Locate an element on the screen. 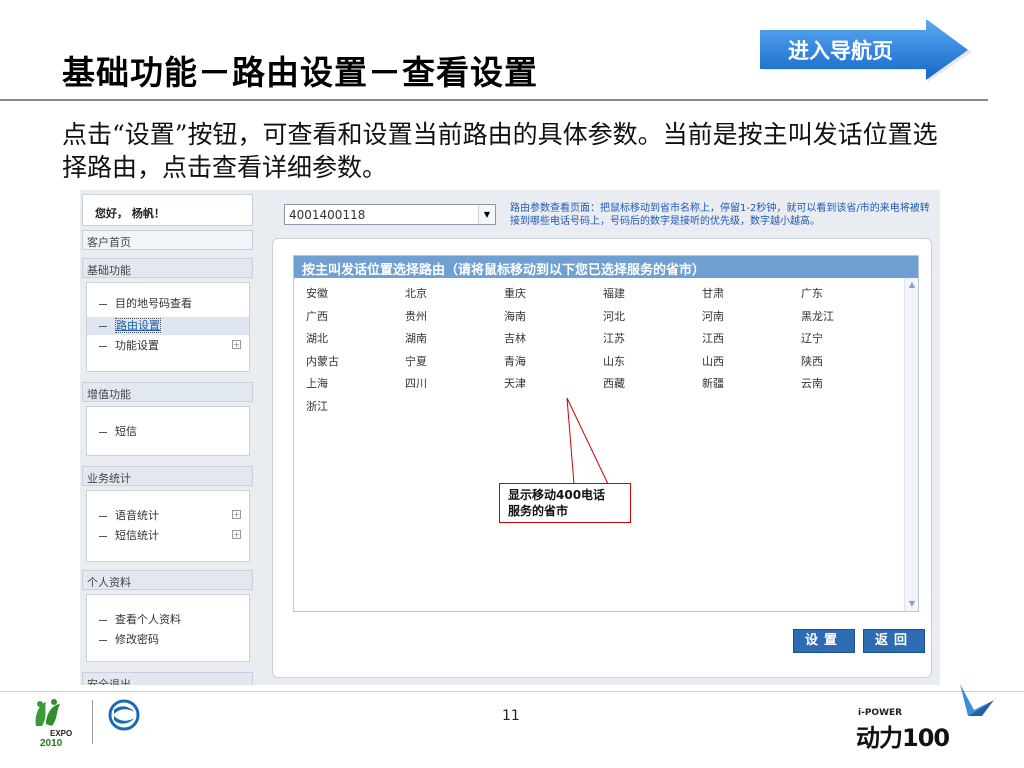  province-grid: 安徽 北京 重庆 福建 甘肃 广东 广西 贵州 海南 河北 河南 黑龙江 湖北 is located at coordinates (603, 349).